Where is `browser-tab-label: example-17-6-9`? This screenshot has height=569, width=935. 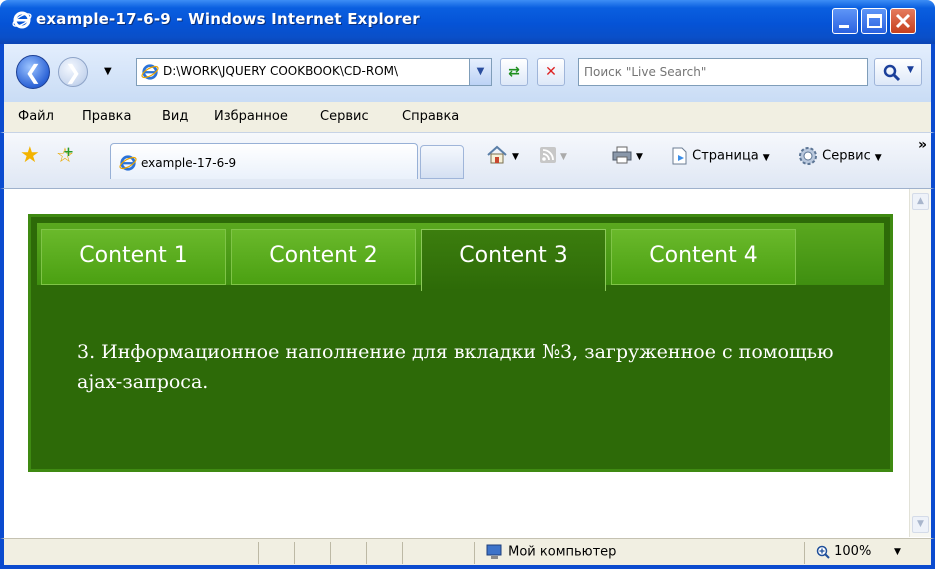 browser-tab-label: example-17-6-9 is located at coordinates (189, 163).